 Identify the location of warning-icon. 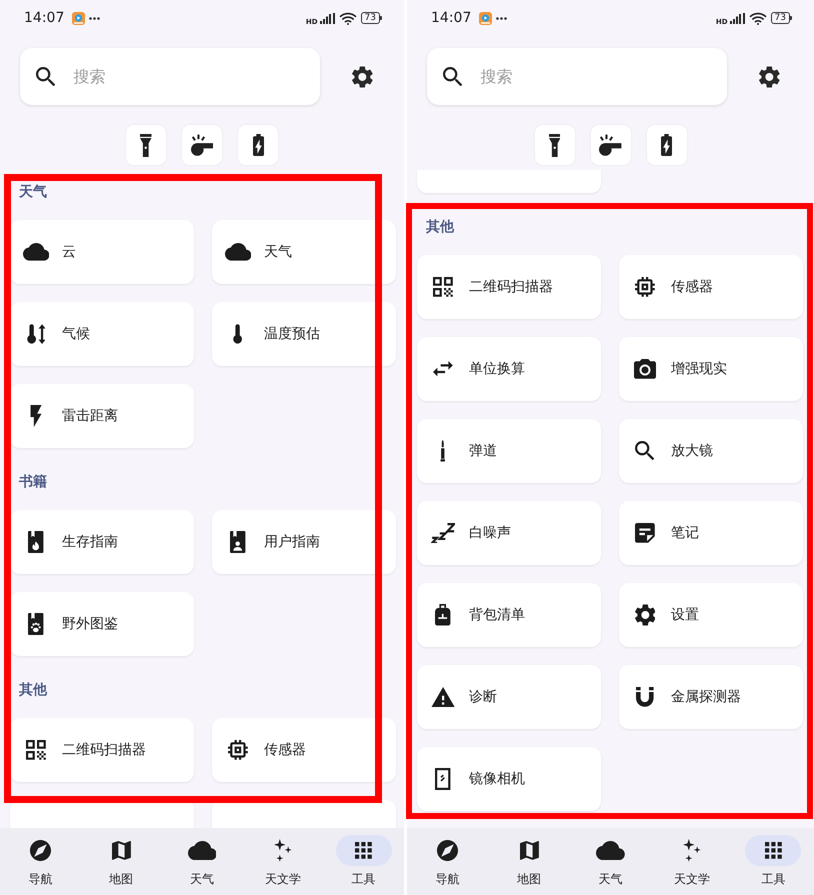
(443, 697).